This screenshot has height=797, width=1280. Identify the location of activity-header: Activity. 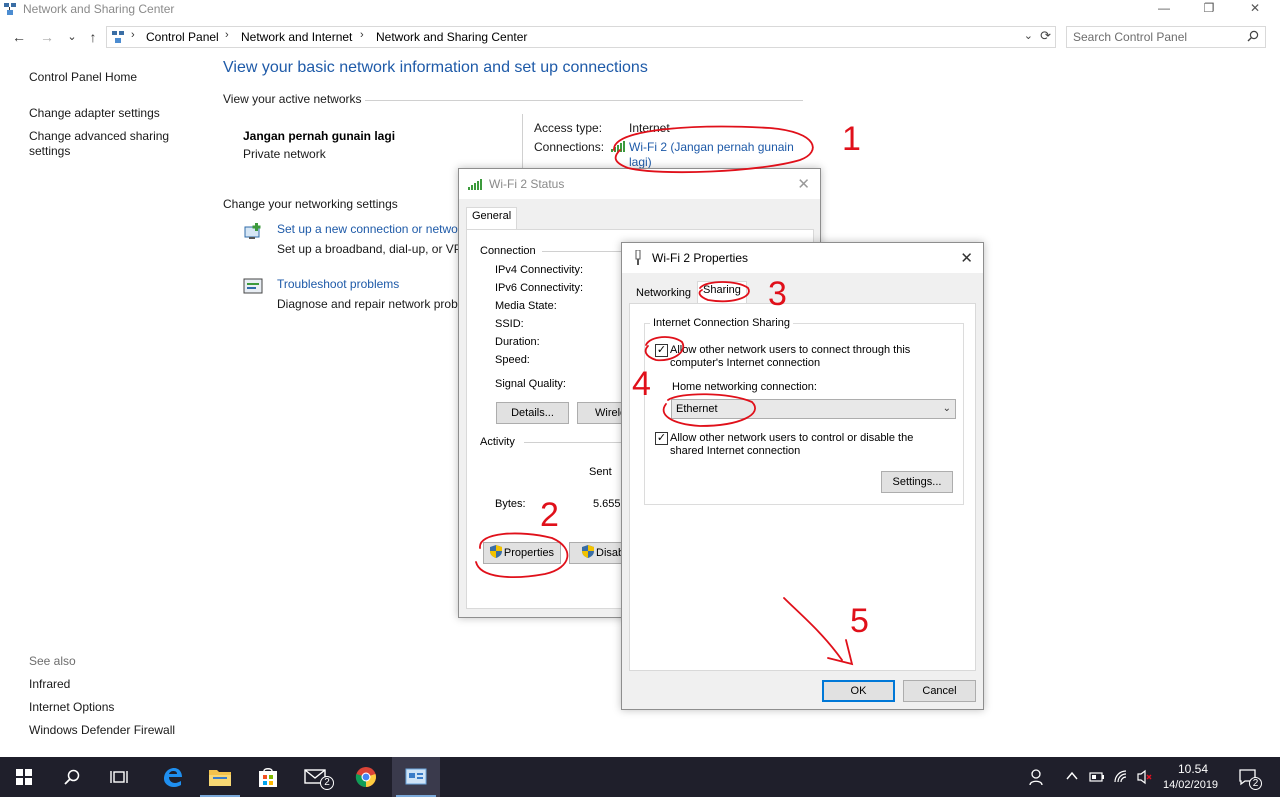
(497, 442).